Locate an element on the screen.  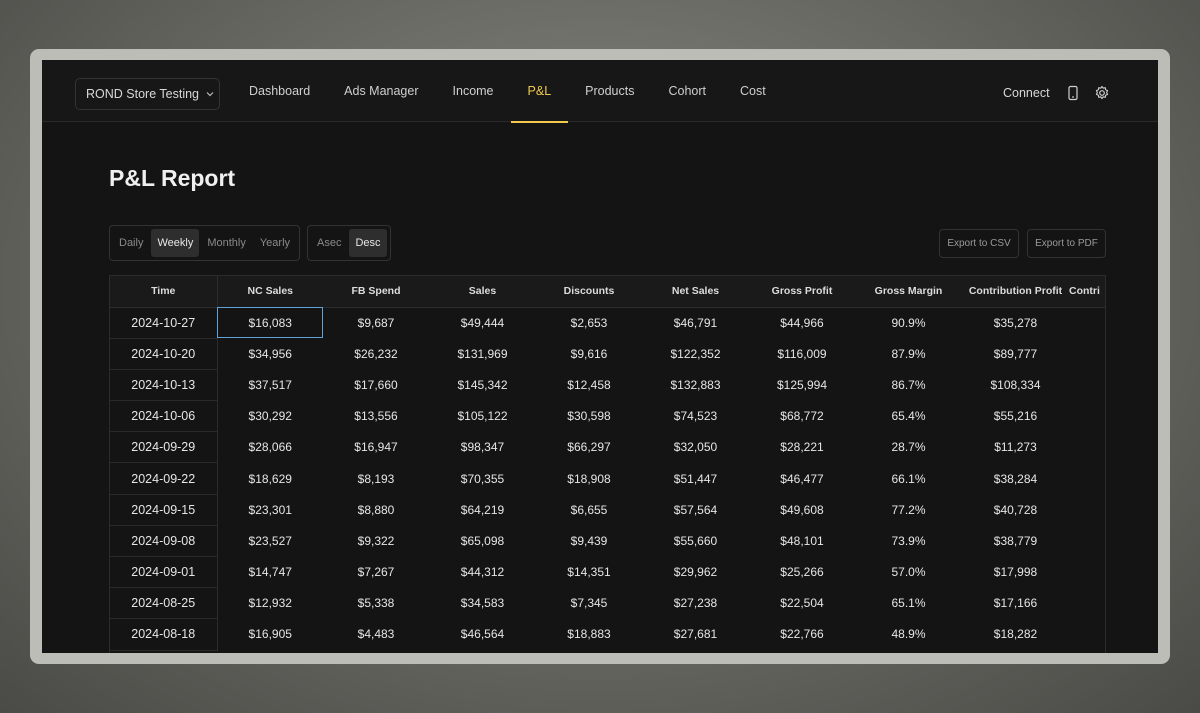
table-cell: $25,266 is located at coordinates (802, 572).